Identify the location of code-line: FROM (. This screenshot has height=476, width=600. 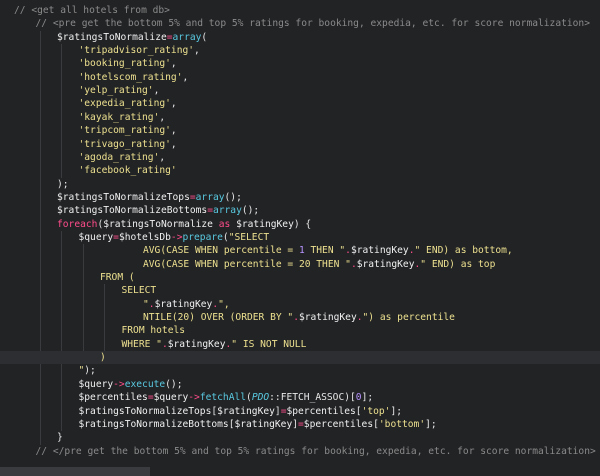
(300, 277).